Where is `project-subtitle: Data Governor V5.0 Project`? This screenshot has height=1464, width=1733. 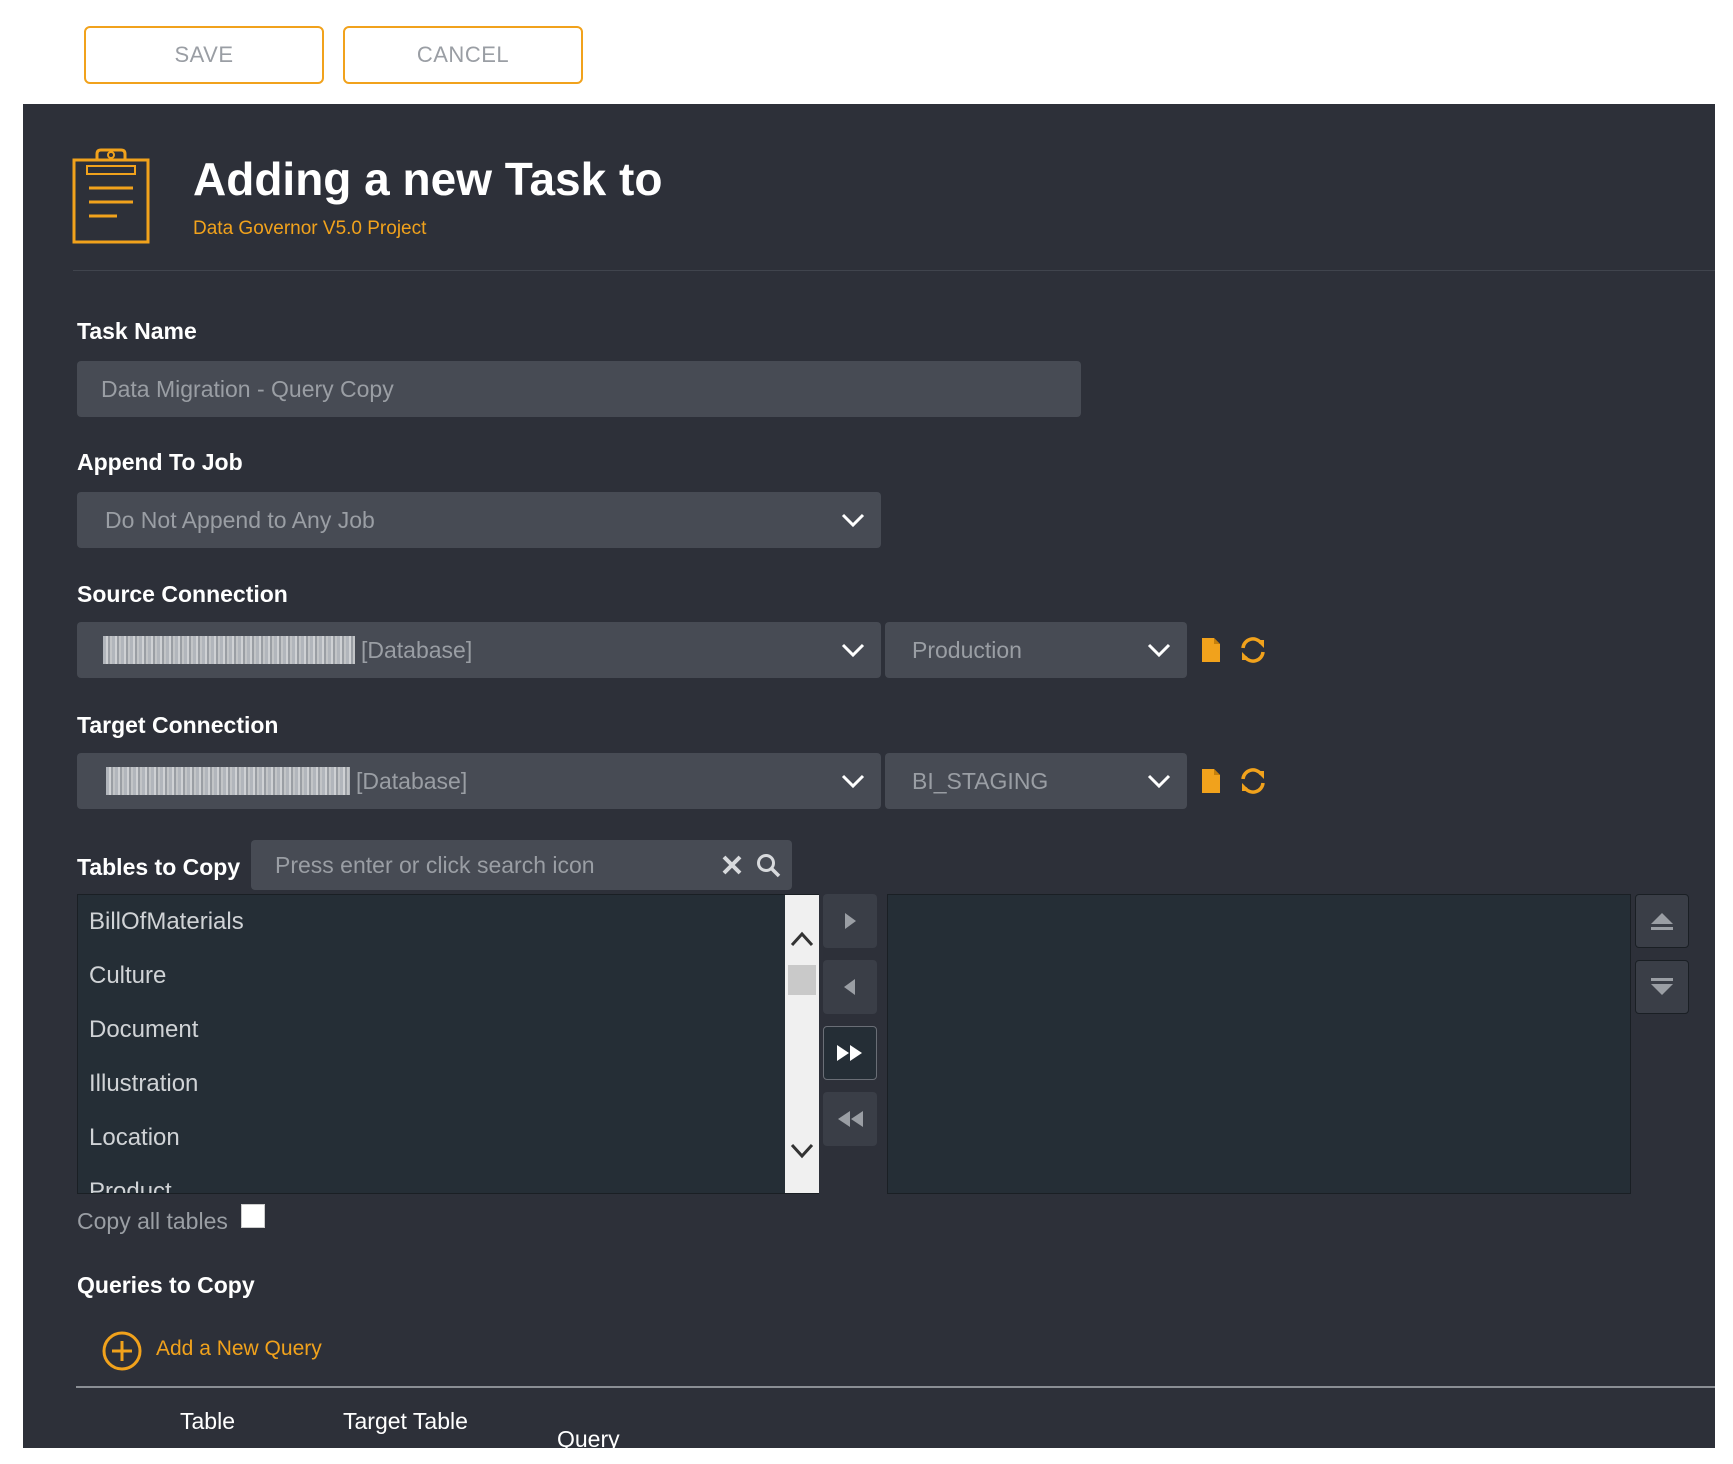
project-subtitle: Data Governor V5.0 Project is located at coordinates (310, 228).